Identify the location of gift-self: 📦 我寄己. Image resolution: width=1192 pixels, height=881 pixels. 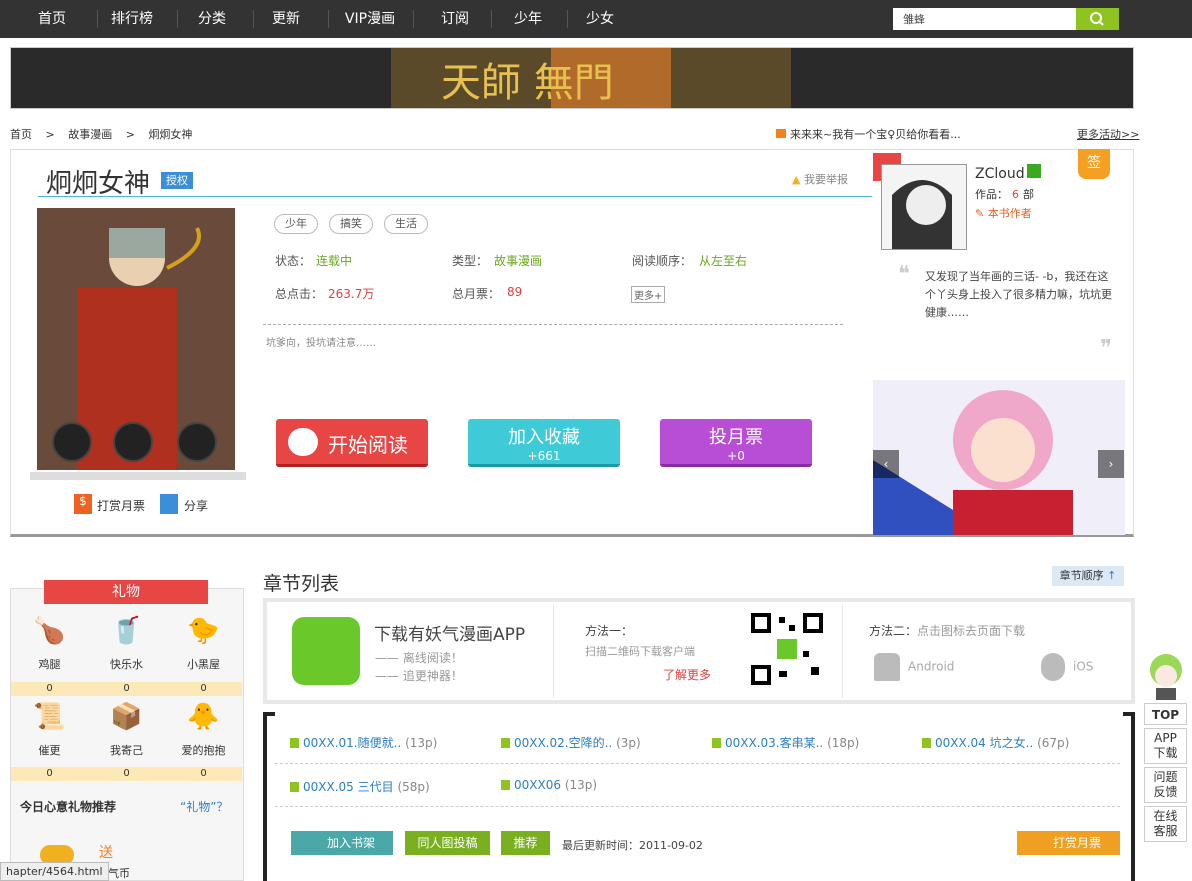
(126, 730).